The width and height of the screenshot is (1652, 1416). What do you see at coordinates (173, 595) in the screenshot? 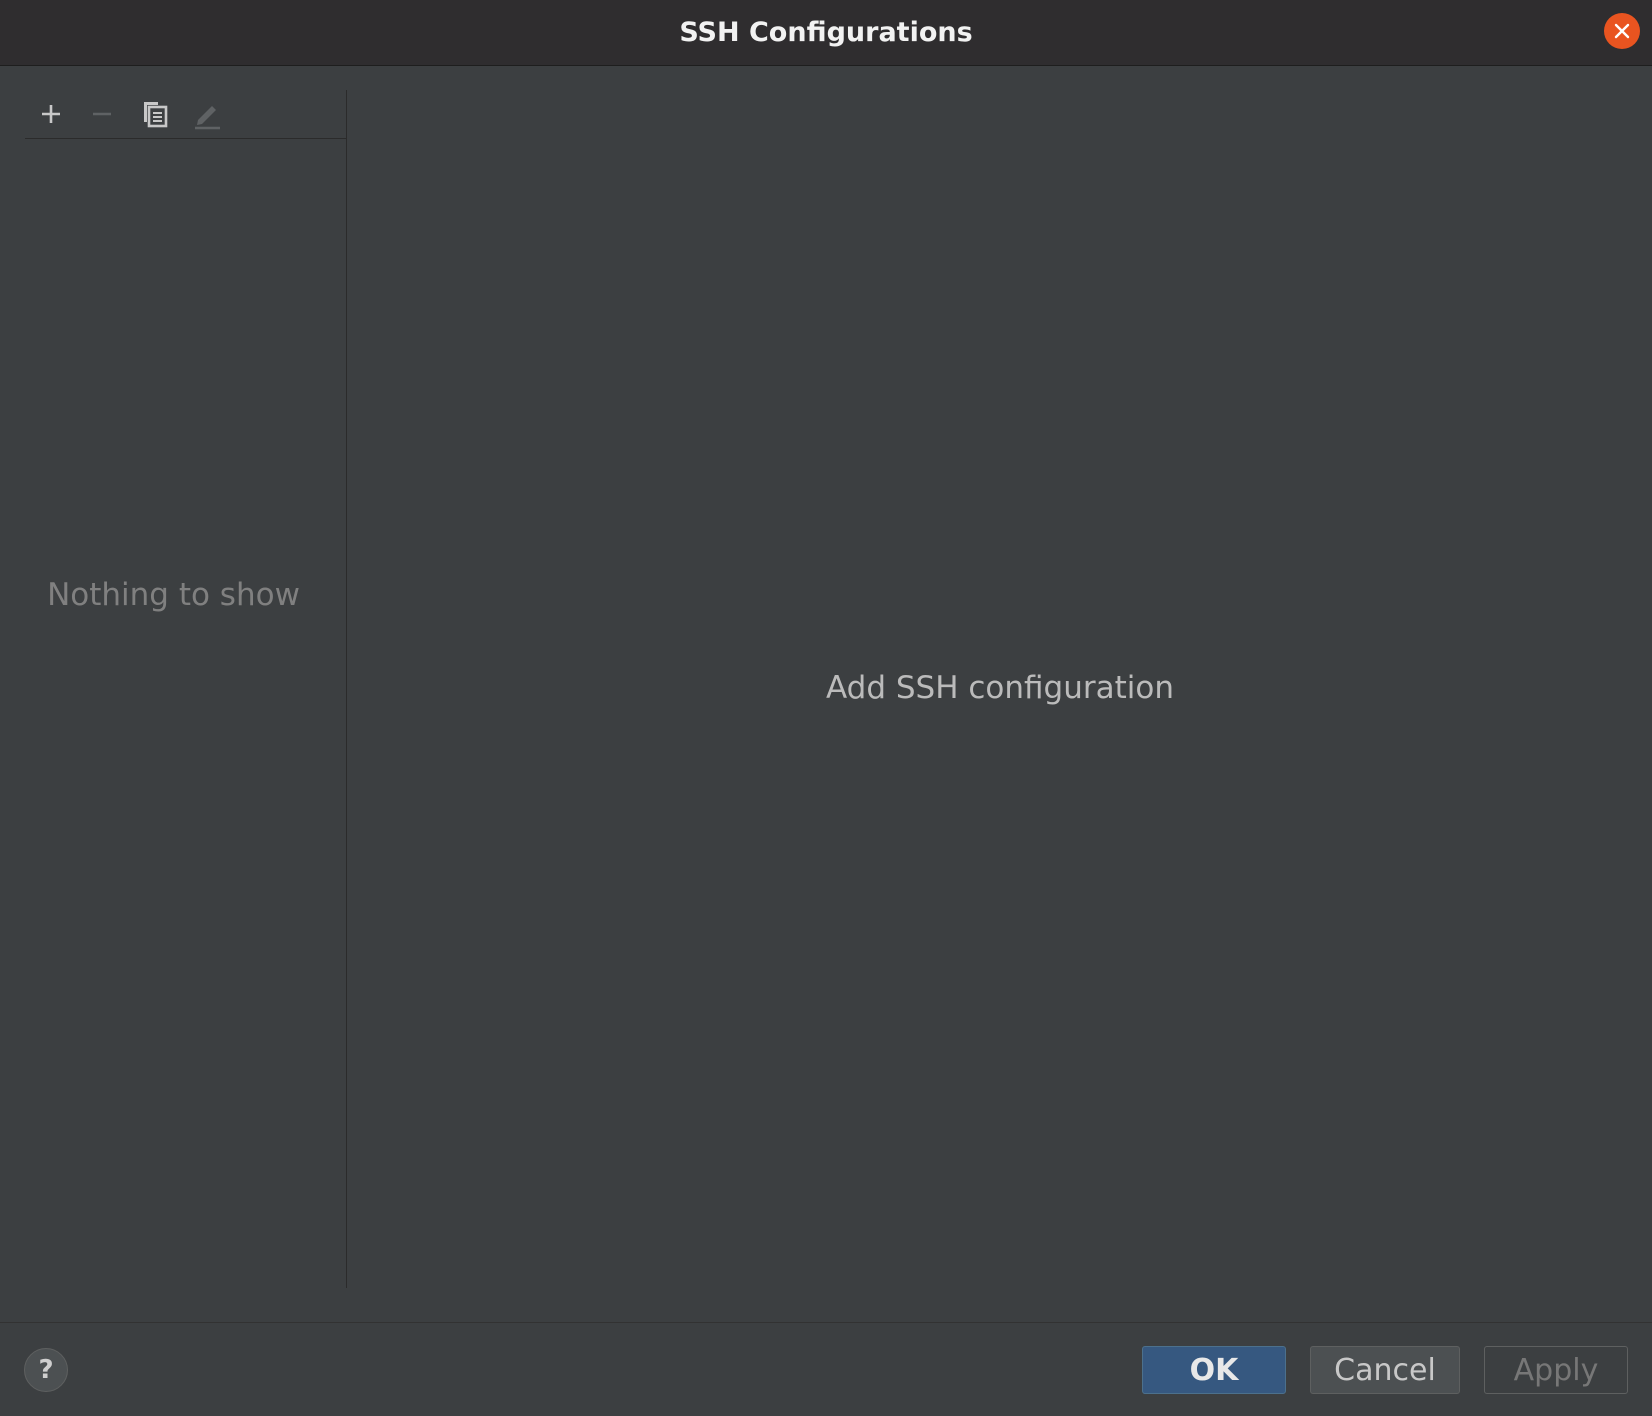
I see `empty-list-text: Nothing to show` at bounding box center [173, 595].